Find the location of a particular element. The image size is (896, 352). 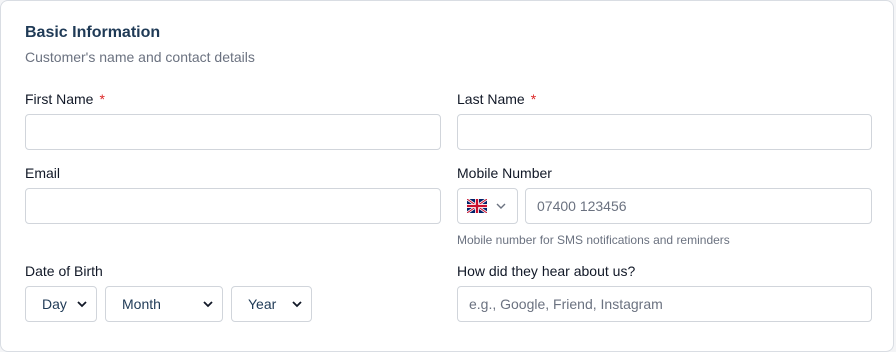

last-name-input is located at coordinates (664, 132).